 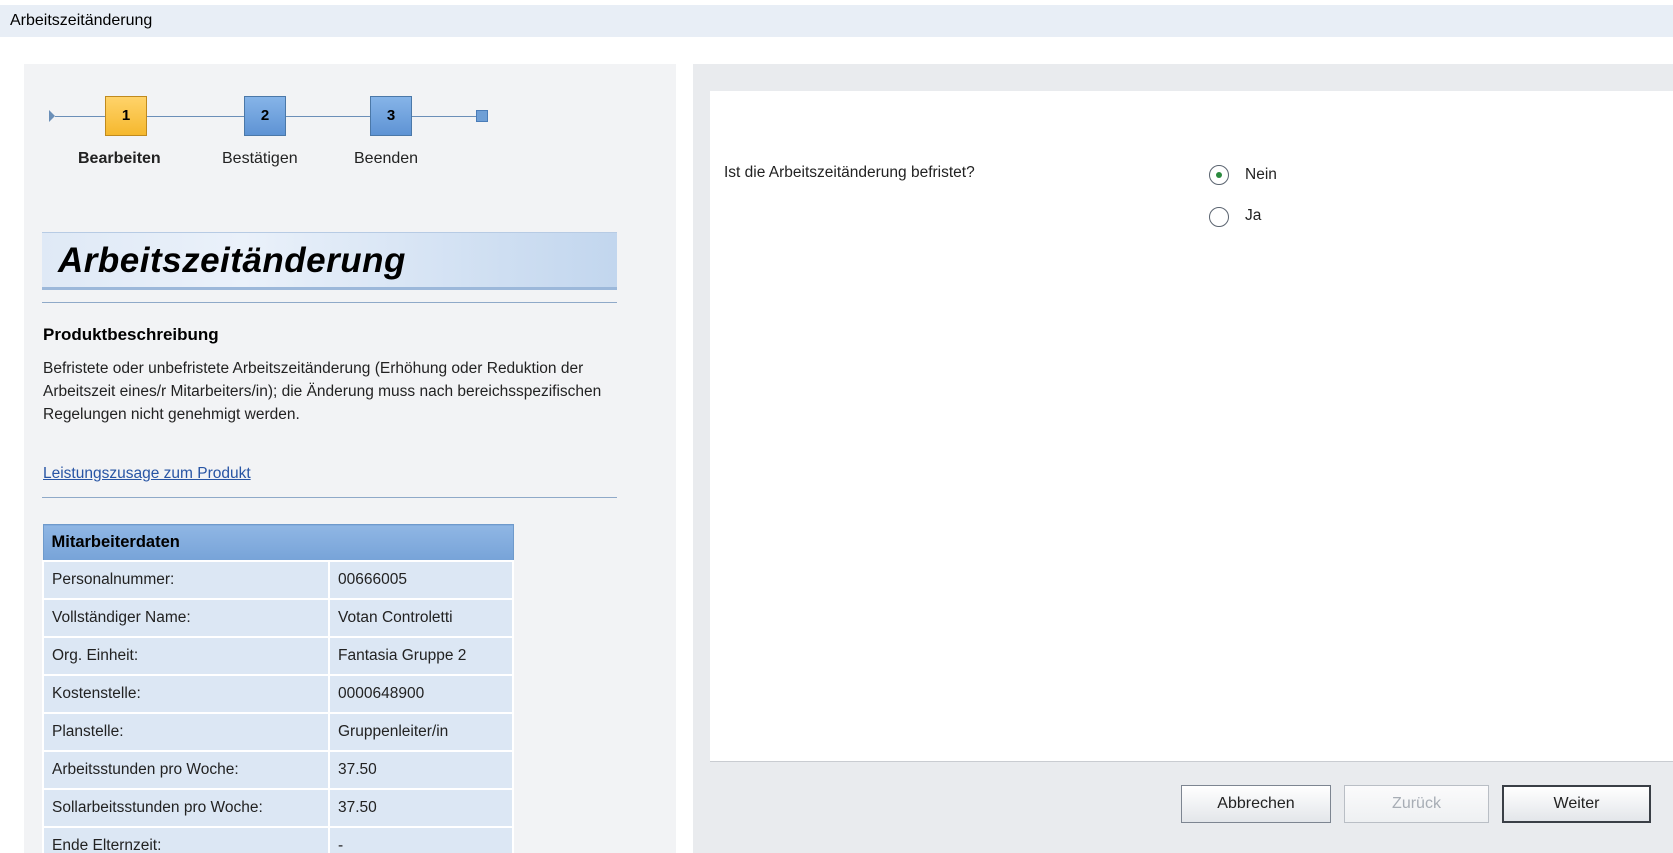 I want to click on row-label: Ende Elternzeit:, so click(x=186, y=839).